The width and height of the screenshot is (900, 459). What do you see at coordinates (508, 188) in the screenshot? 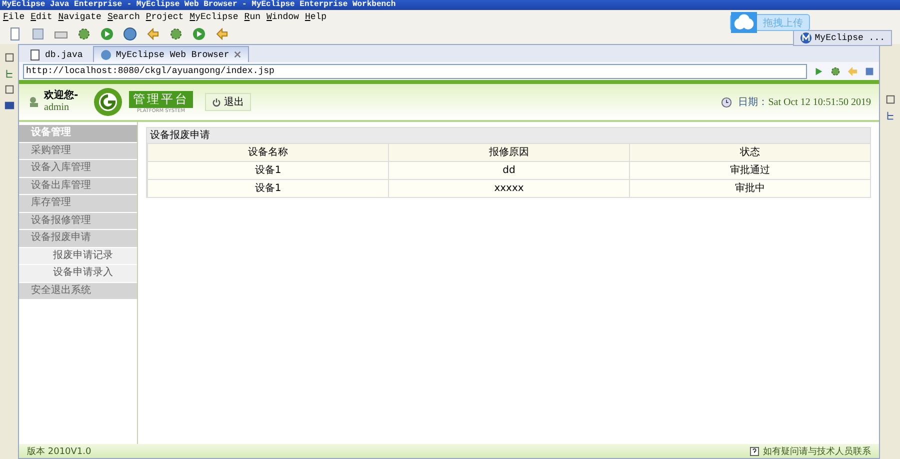
I see `table-cell: xxxxx` at bounding box center [508, 188].